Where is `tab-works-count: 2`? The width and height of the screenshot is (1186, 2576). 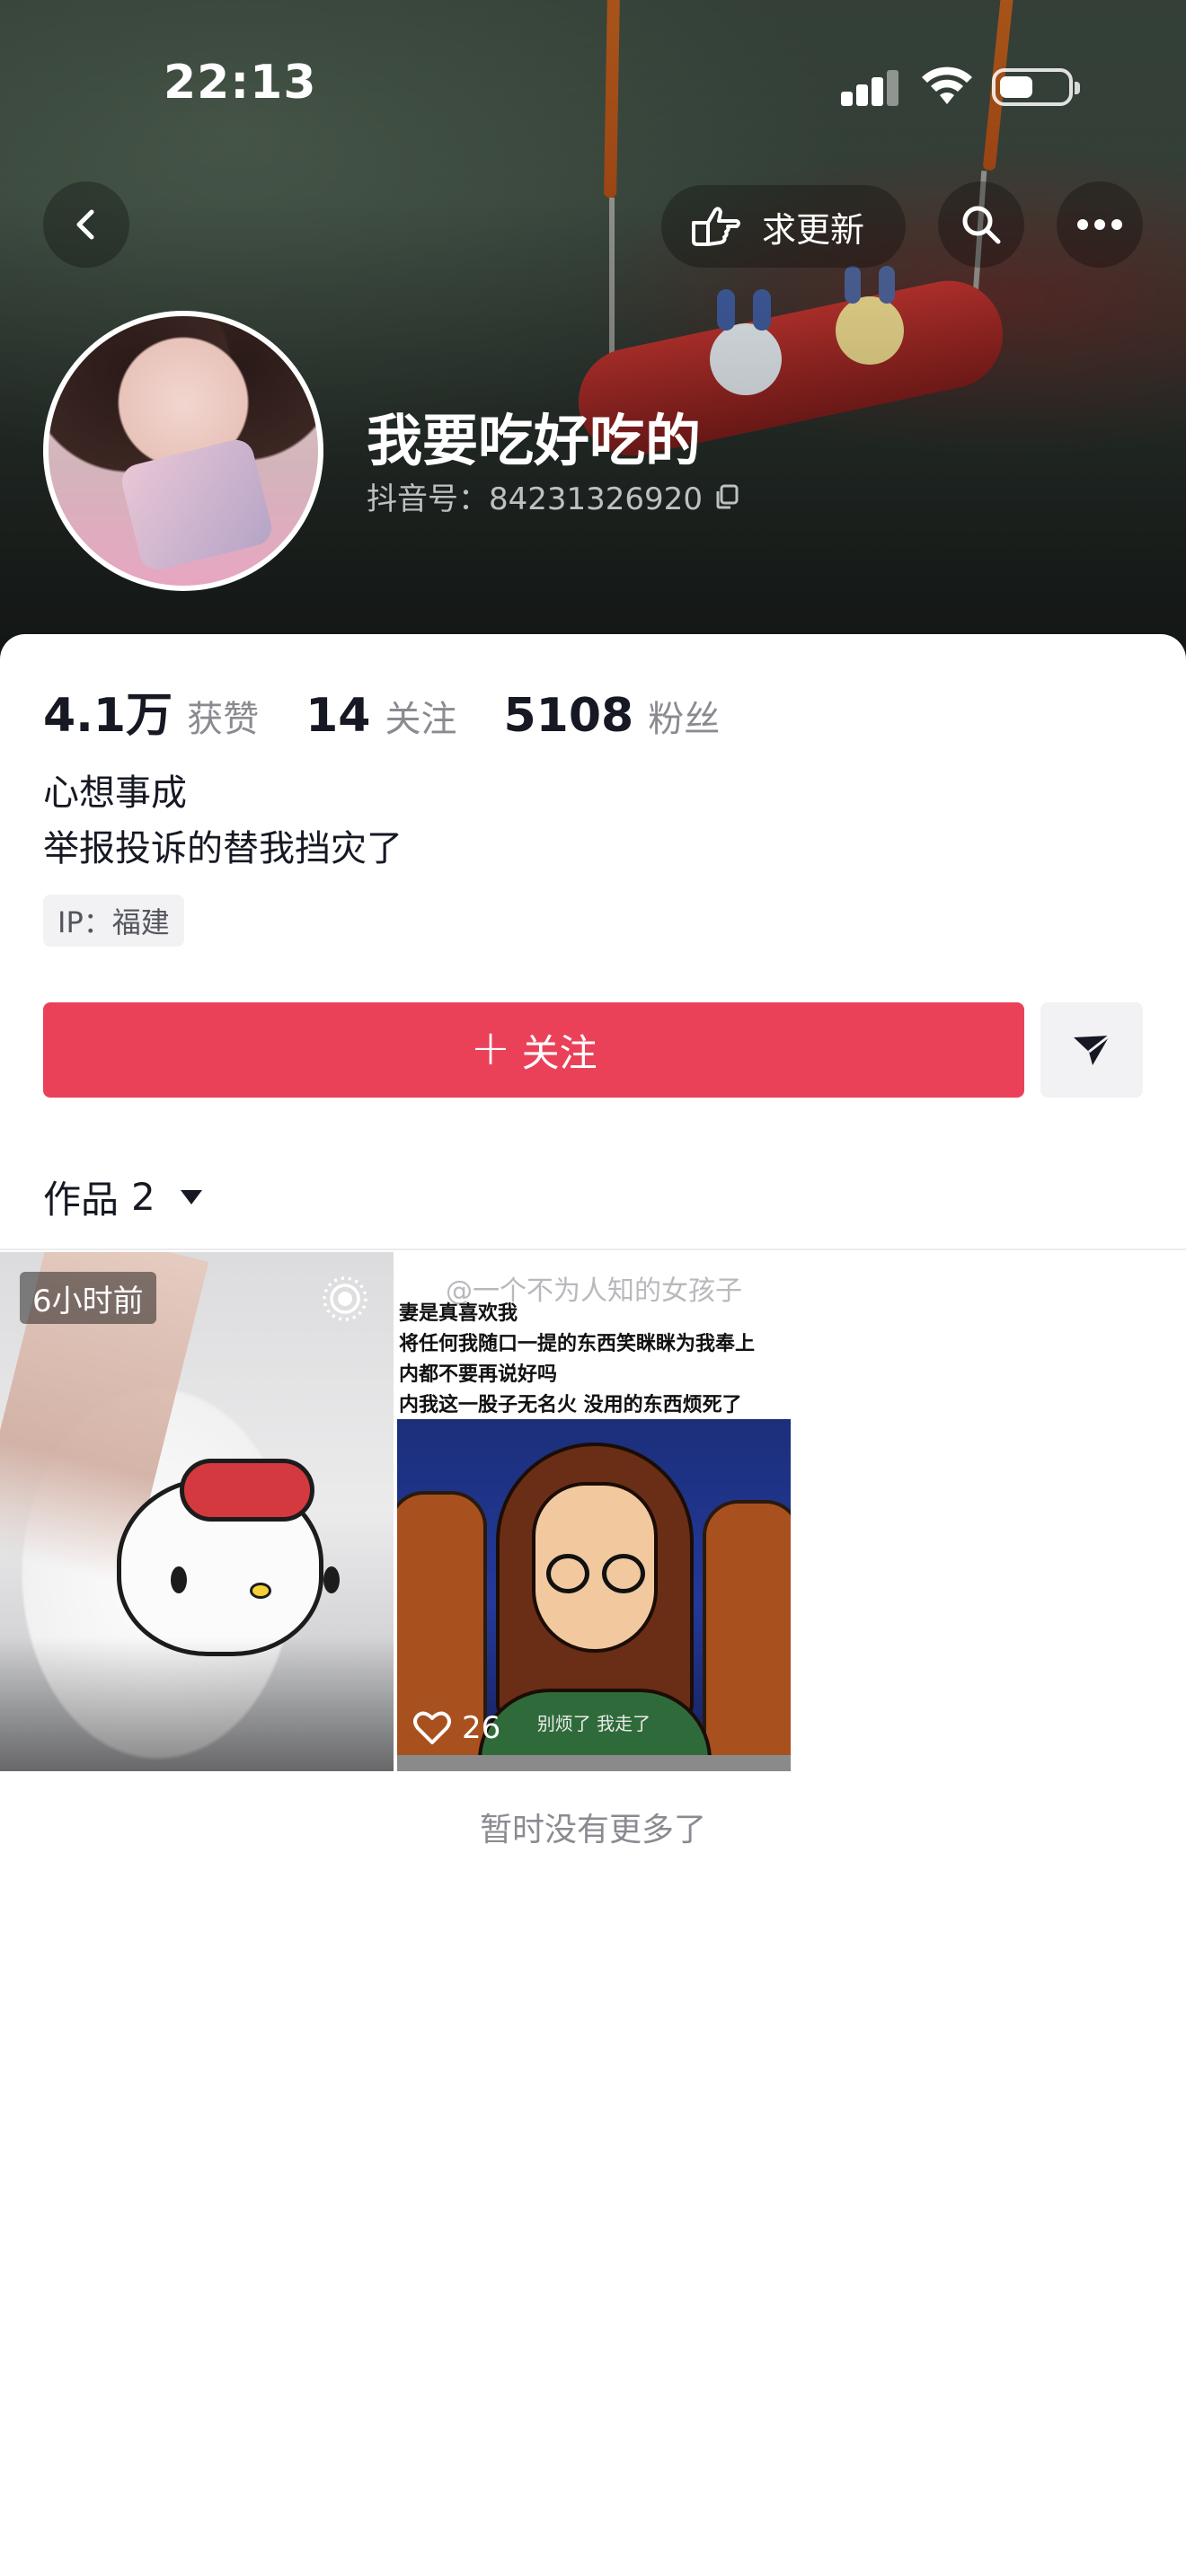
tab-works-count: 2 is located at coordinates (143, 1197).